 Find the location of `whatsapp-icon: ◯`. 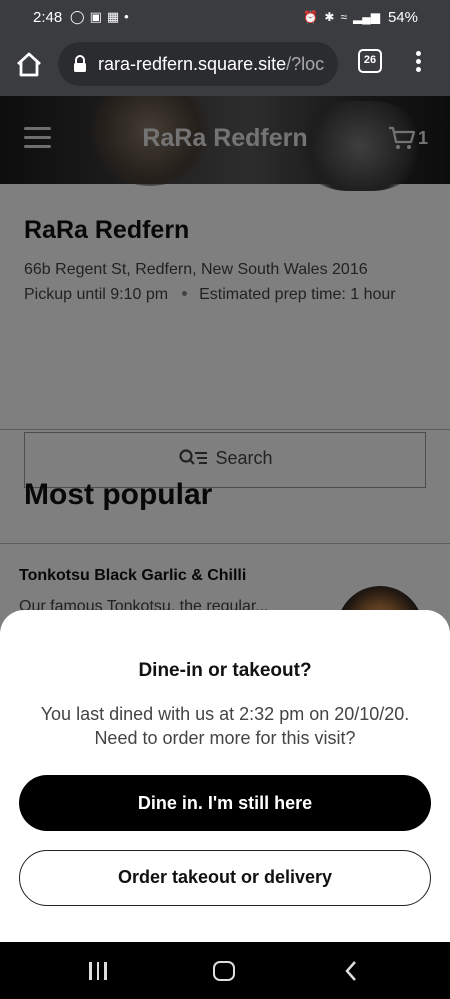

whatsapp-icon: ◯ is located at coordinates (77, 16).